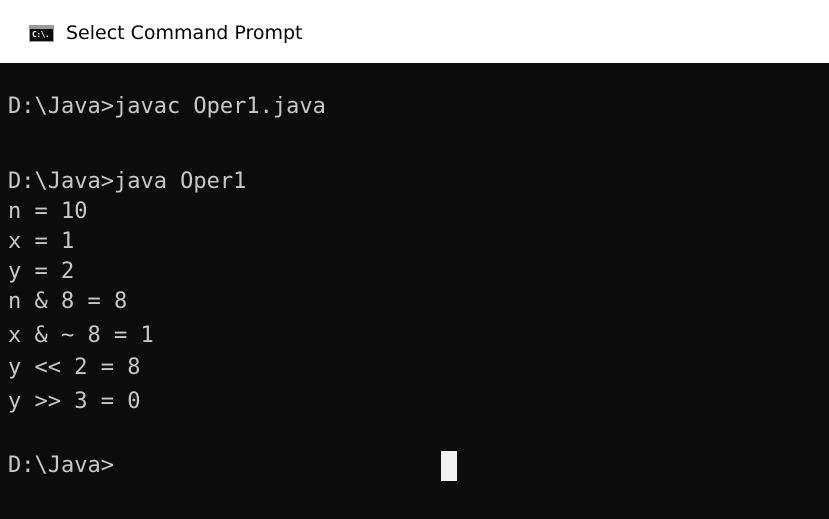  I want to click on title-bar: C:\. Select Command Prompt, so click(414, 31).